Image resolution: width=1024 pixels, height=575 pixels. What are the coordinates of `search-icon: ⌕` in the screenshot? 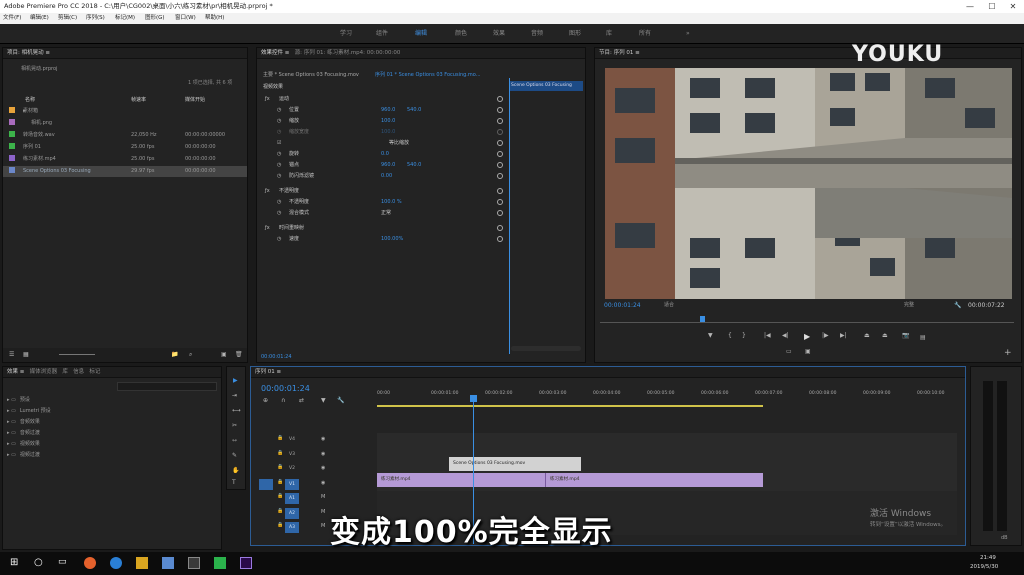 It's located at (190, 355).